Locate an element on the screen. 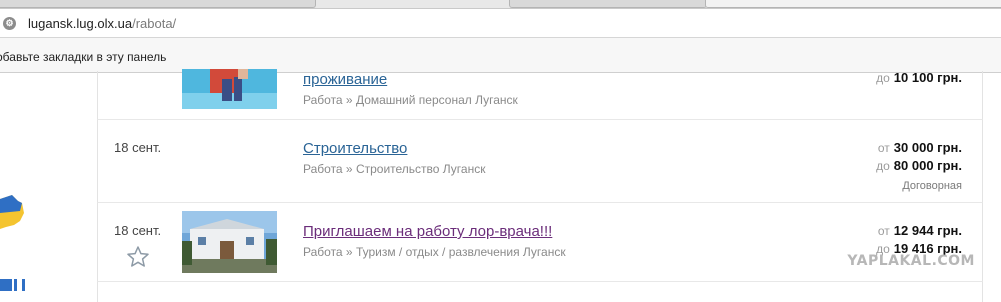 This screenshot has width=1001, height=302. listing-title-link: проживание is located at coordinates (345, 79).